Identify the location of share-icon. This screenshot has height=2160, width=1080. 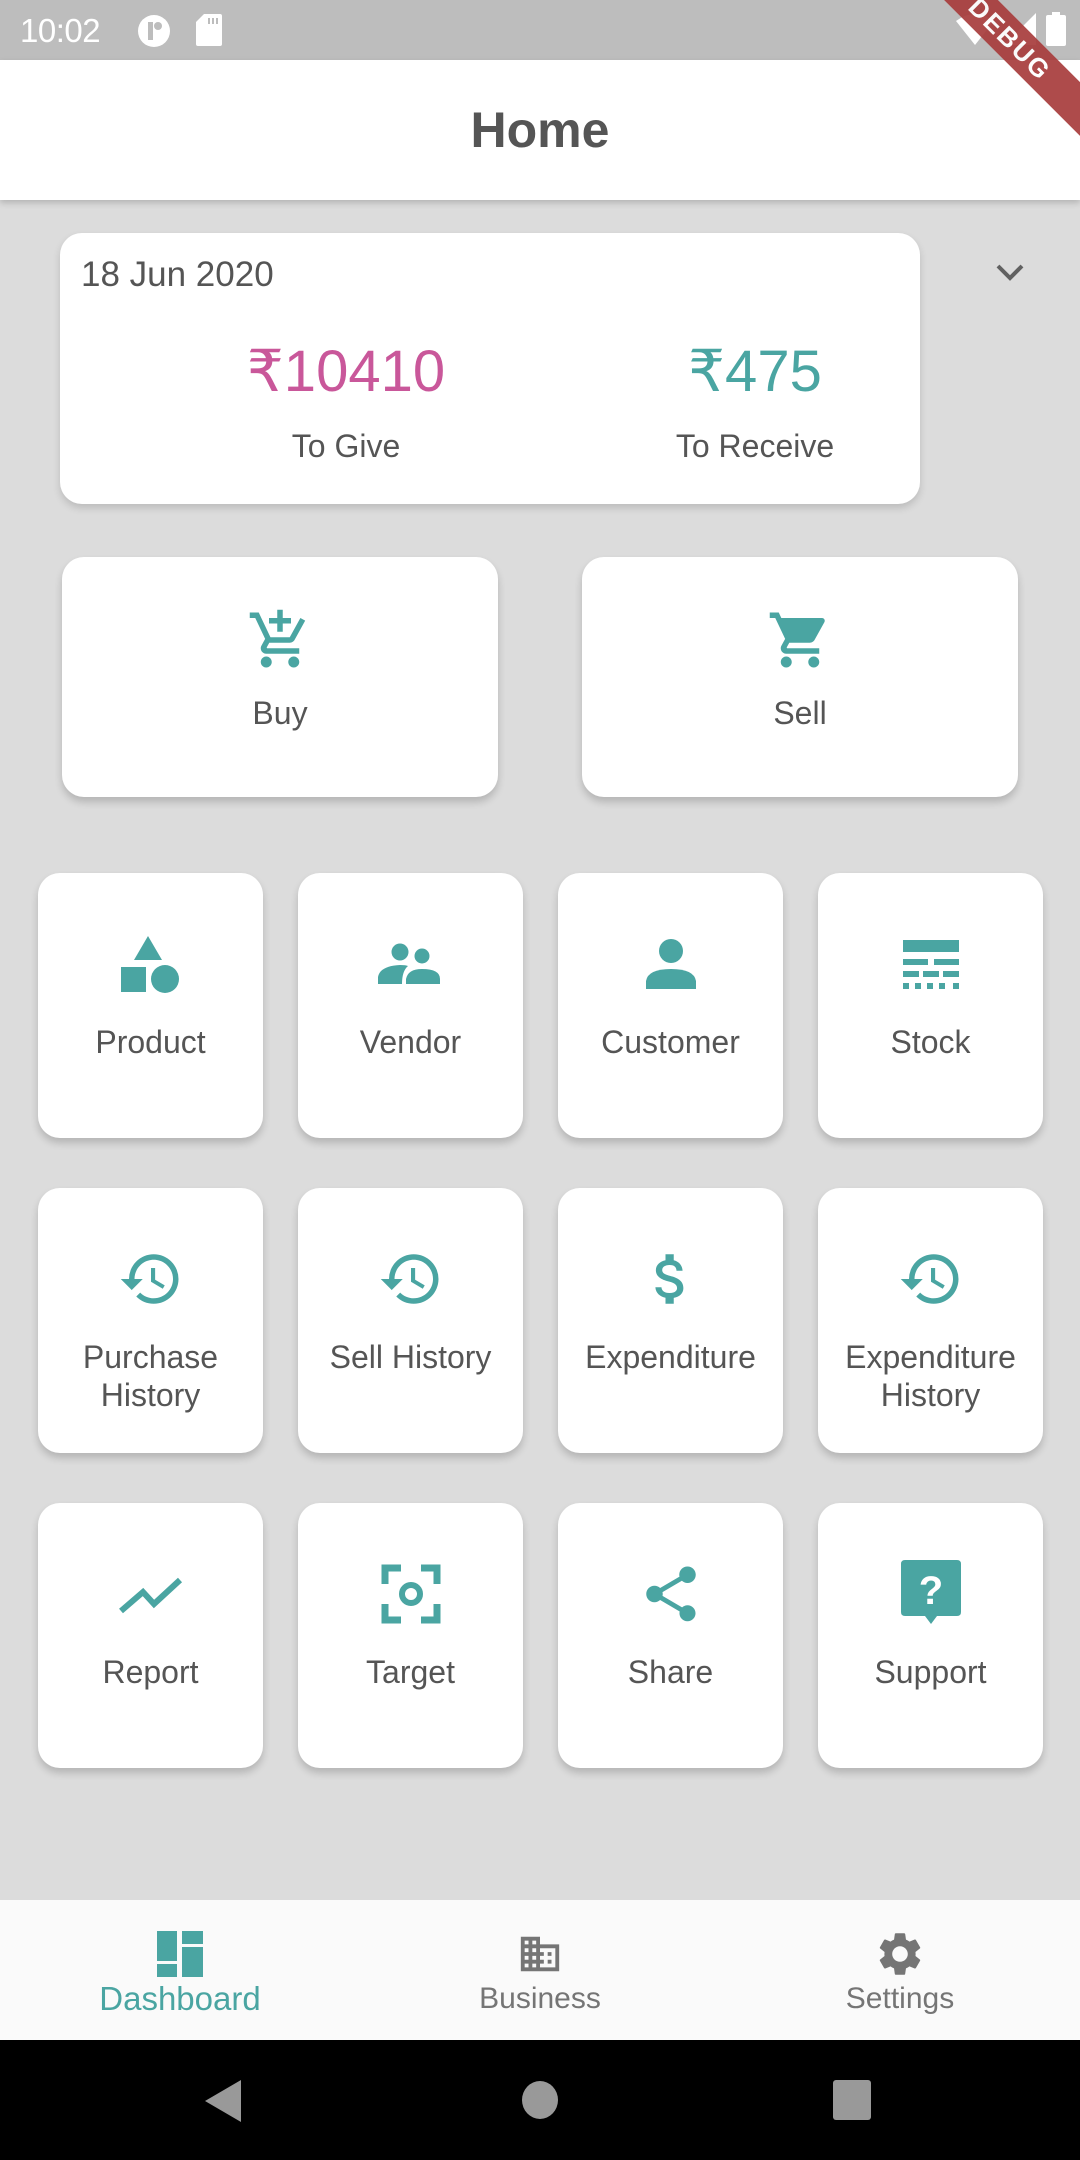
(671, 1594).